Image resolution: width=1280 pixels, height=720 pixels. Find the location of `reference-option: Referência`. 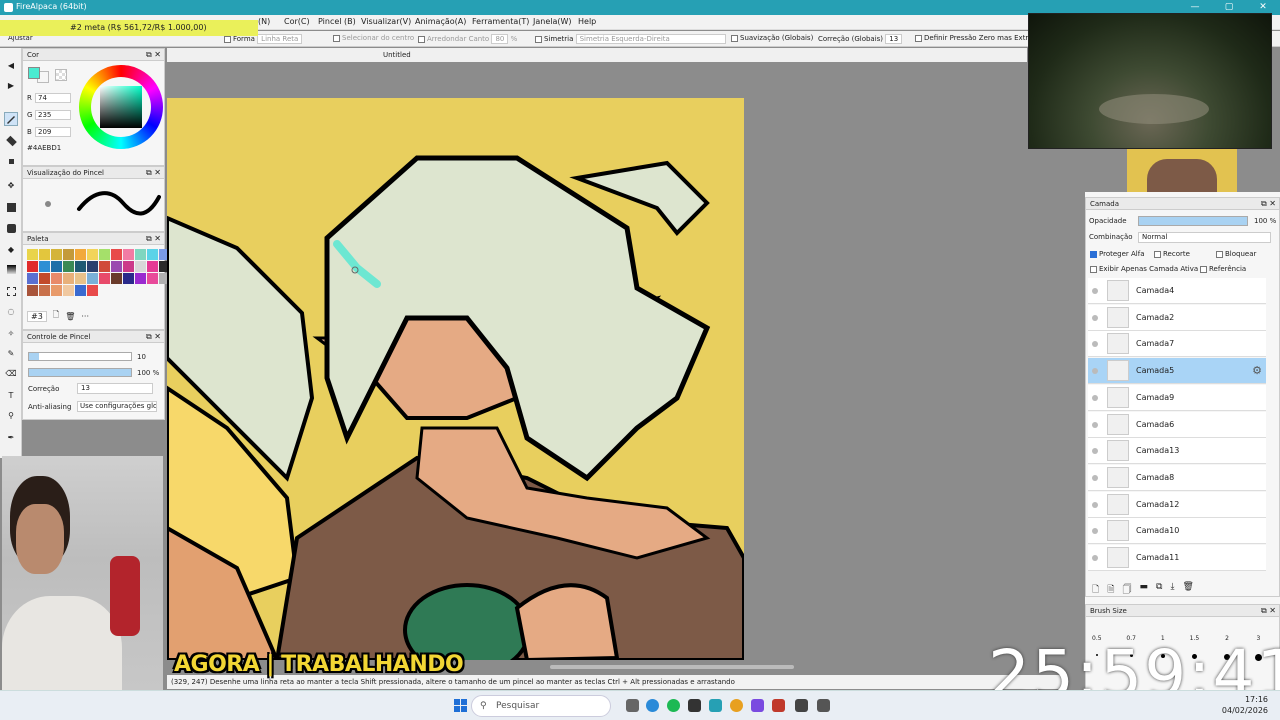

reference-option: Referência is located at coordinates (1223, 269).